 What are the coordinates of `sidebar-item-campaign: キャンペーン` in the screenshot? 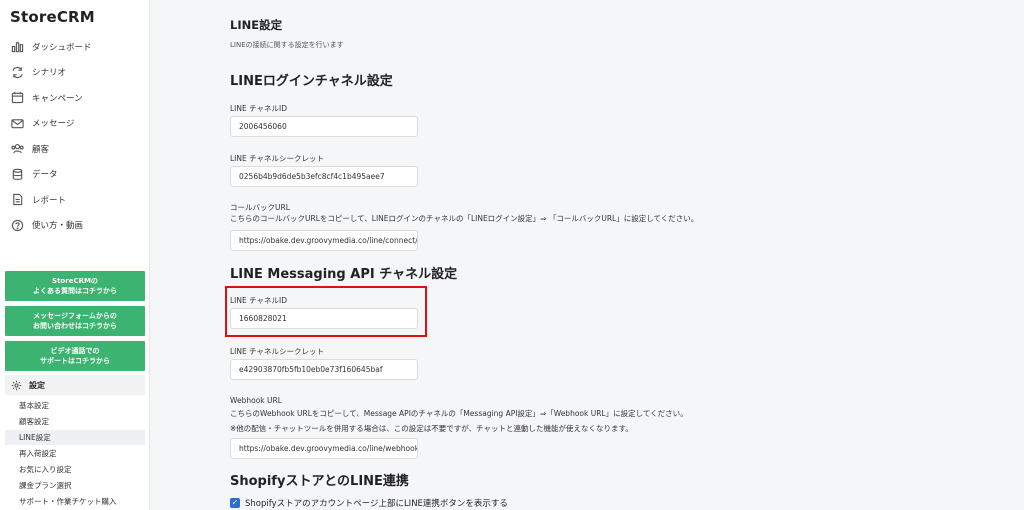 It's located at (75, 98).